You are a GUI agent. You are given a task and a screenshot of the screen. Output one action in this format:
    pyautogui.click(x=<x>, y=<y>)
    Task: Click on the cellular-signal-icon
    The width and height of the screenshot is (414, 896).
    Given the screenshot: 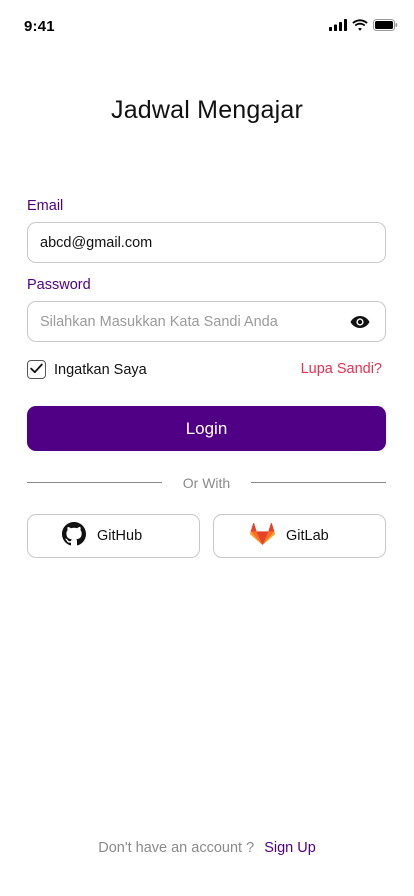 What is the action you would take?
    pyautogui.click(x=338, y=25)
    